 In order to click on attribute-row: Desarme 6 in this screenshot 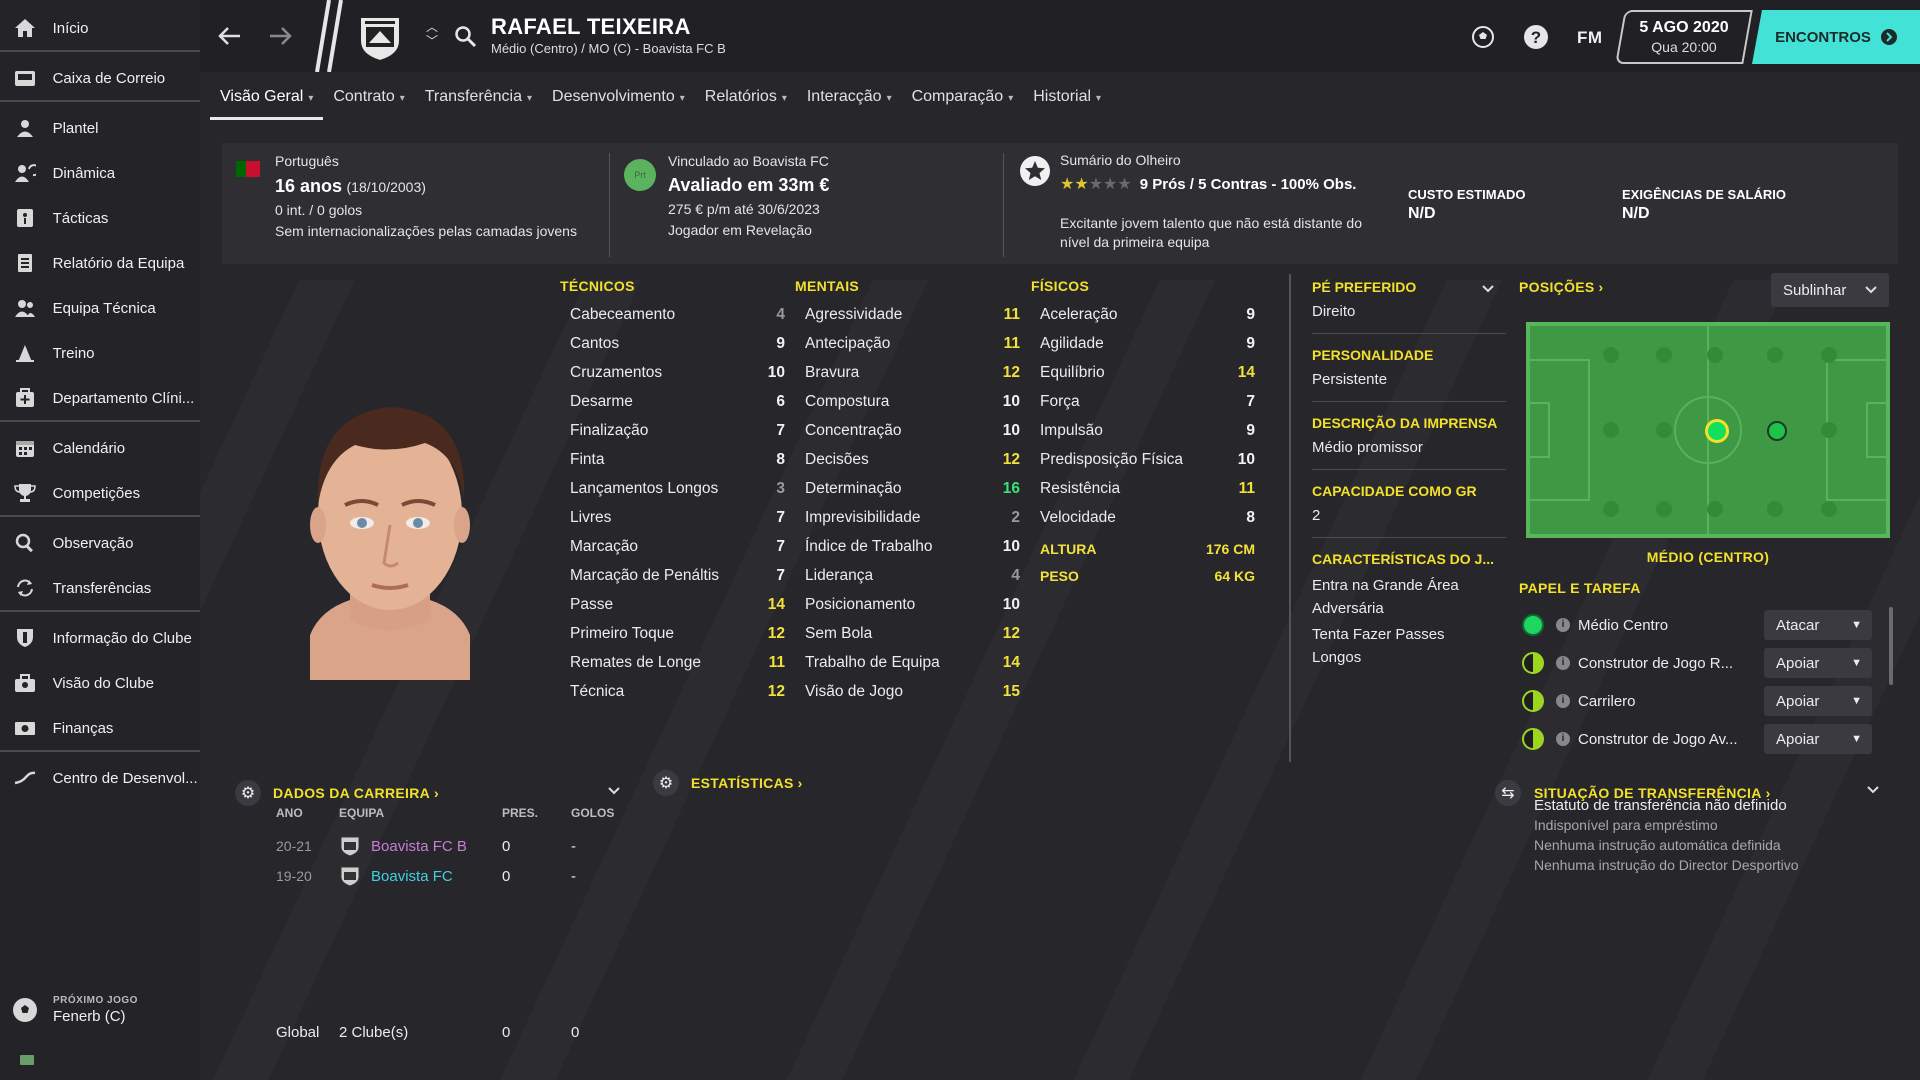, I will do `click(677, 402)`.